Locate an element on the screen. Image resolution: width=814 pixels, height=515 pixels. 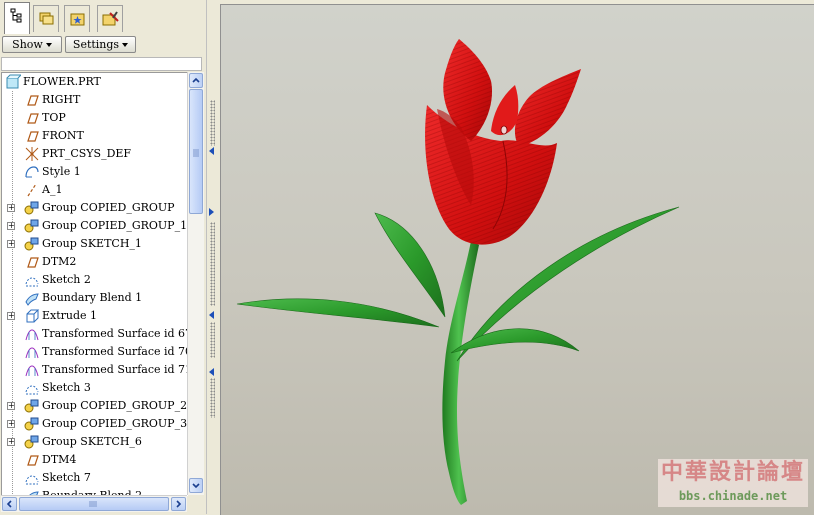
tree-item-label: TOP is located at coordinates (54, 117).